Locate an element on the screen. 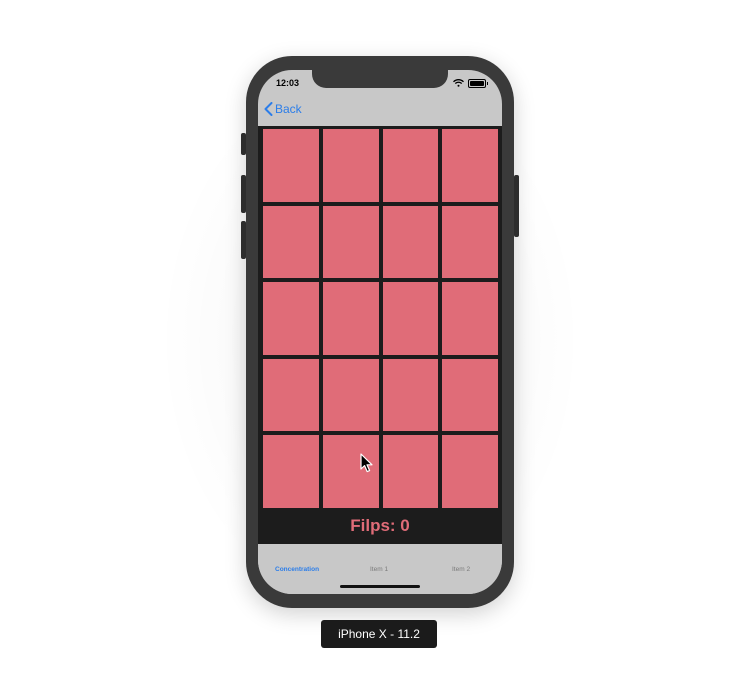 The height and width of the screenshot is (692, 732). power-button is located at coordinates (516, 206).